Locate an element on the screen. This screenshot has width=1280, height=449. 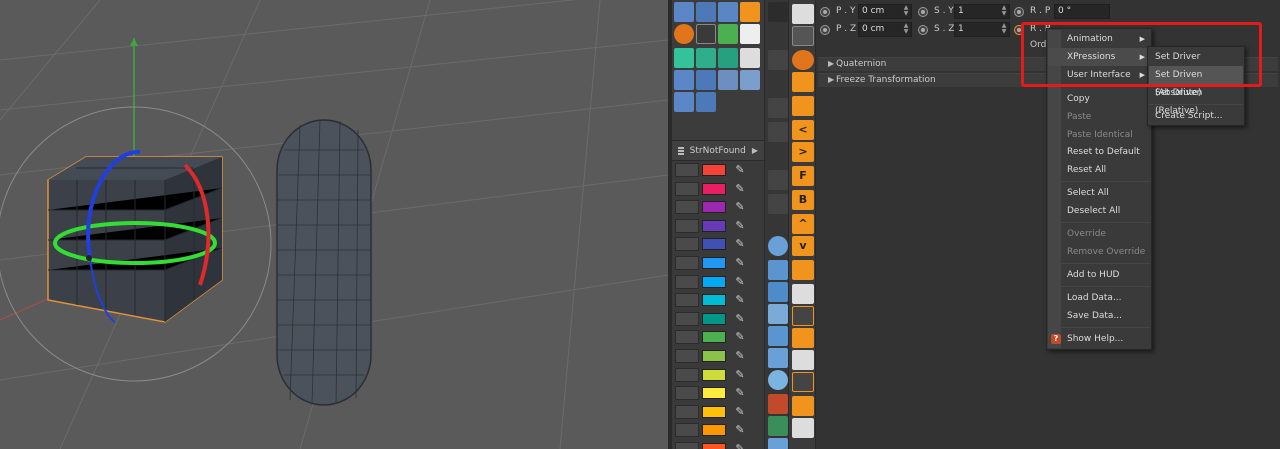
menu-item-copy: Copy is located at coordinates (1099, 99).